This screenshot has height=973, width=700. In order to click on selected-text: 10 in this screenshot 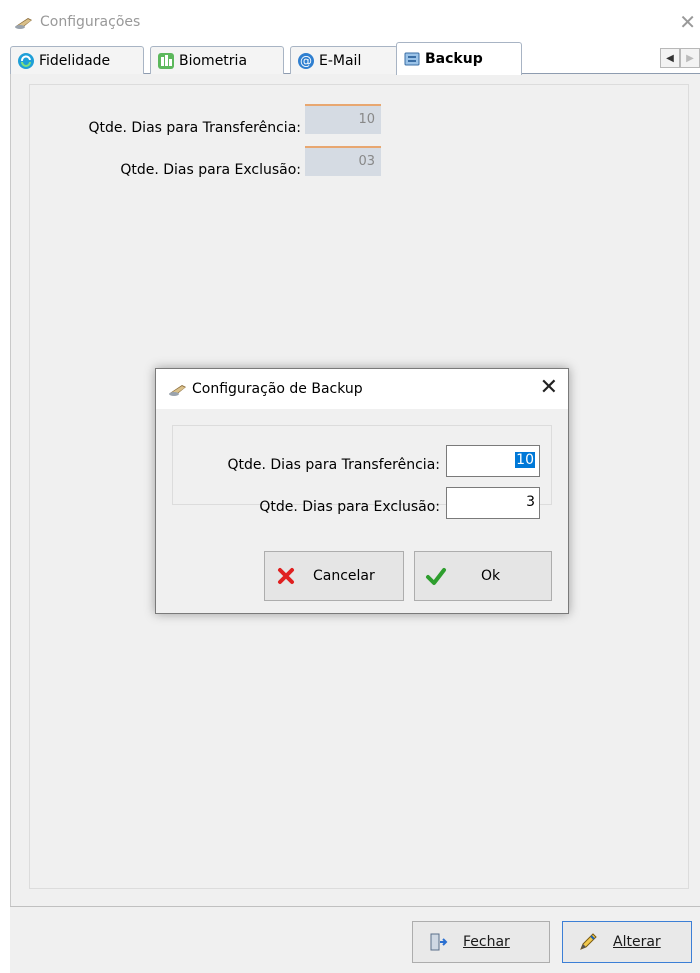, I will do `click(525, 460)`.